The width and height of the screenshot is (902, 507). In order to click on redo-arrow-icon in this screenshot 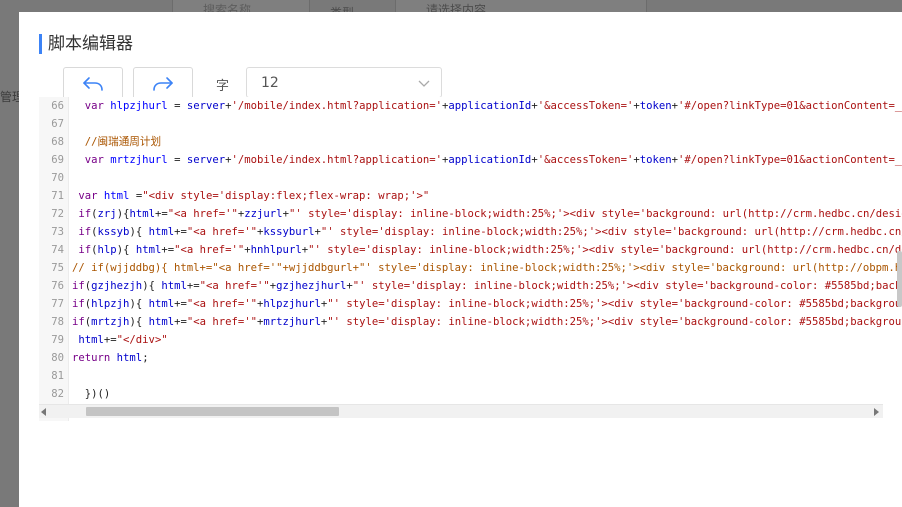, I will do `click(163, 83)`.